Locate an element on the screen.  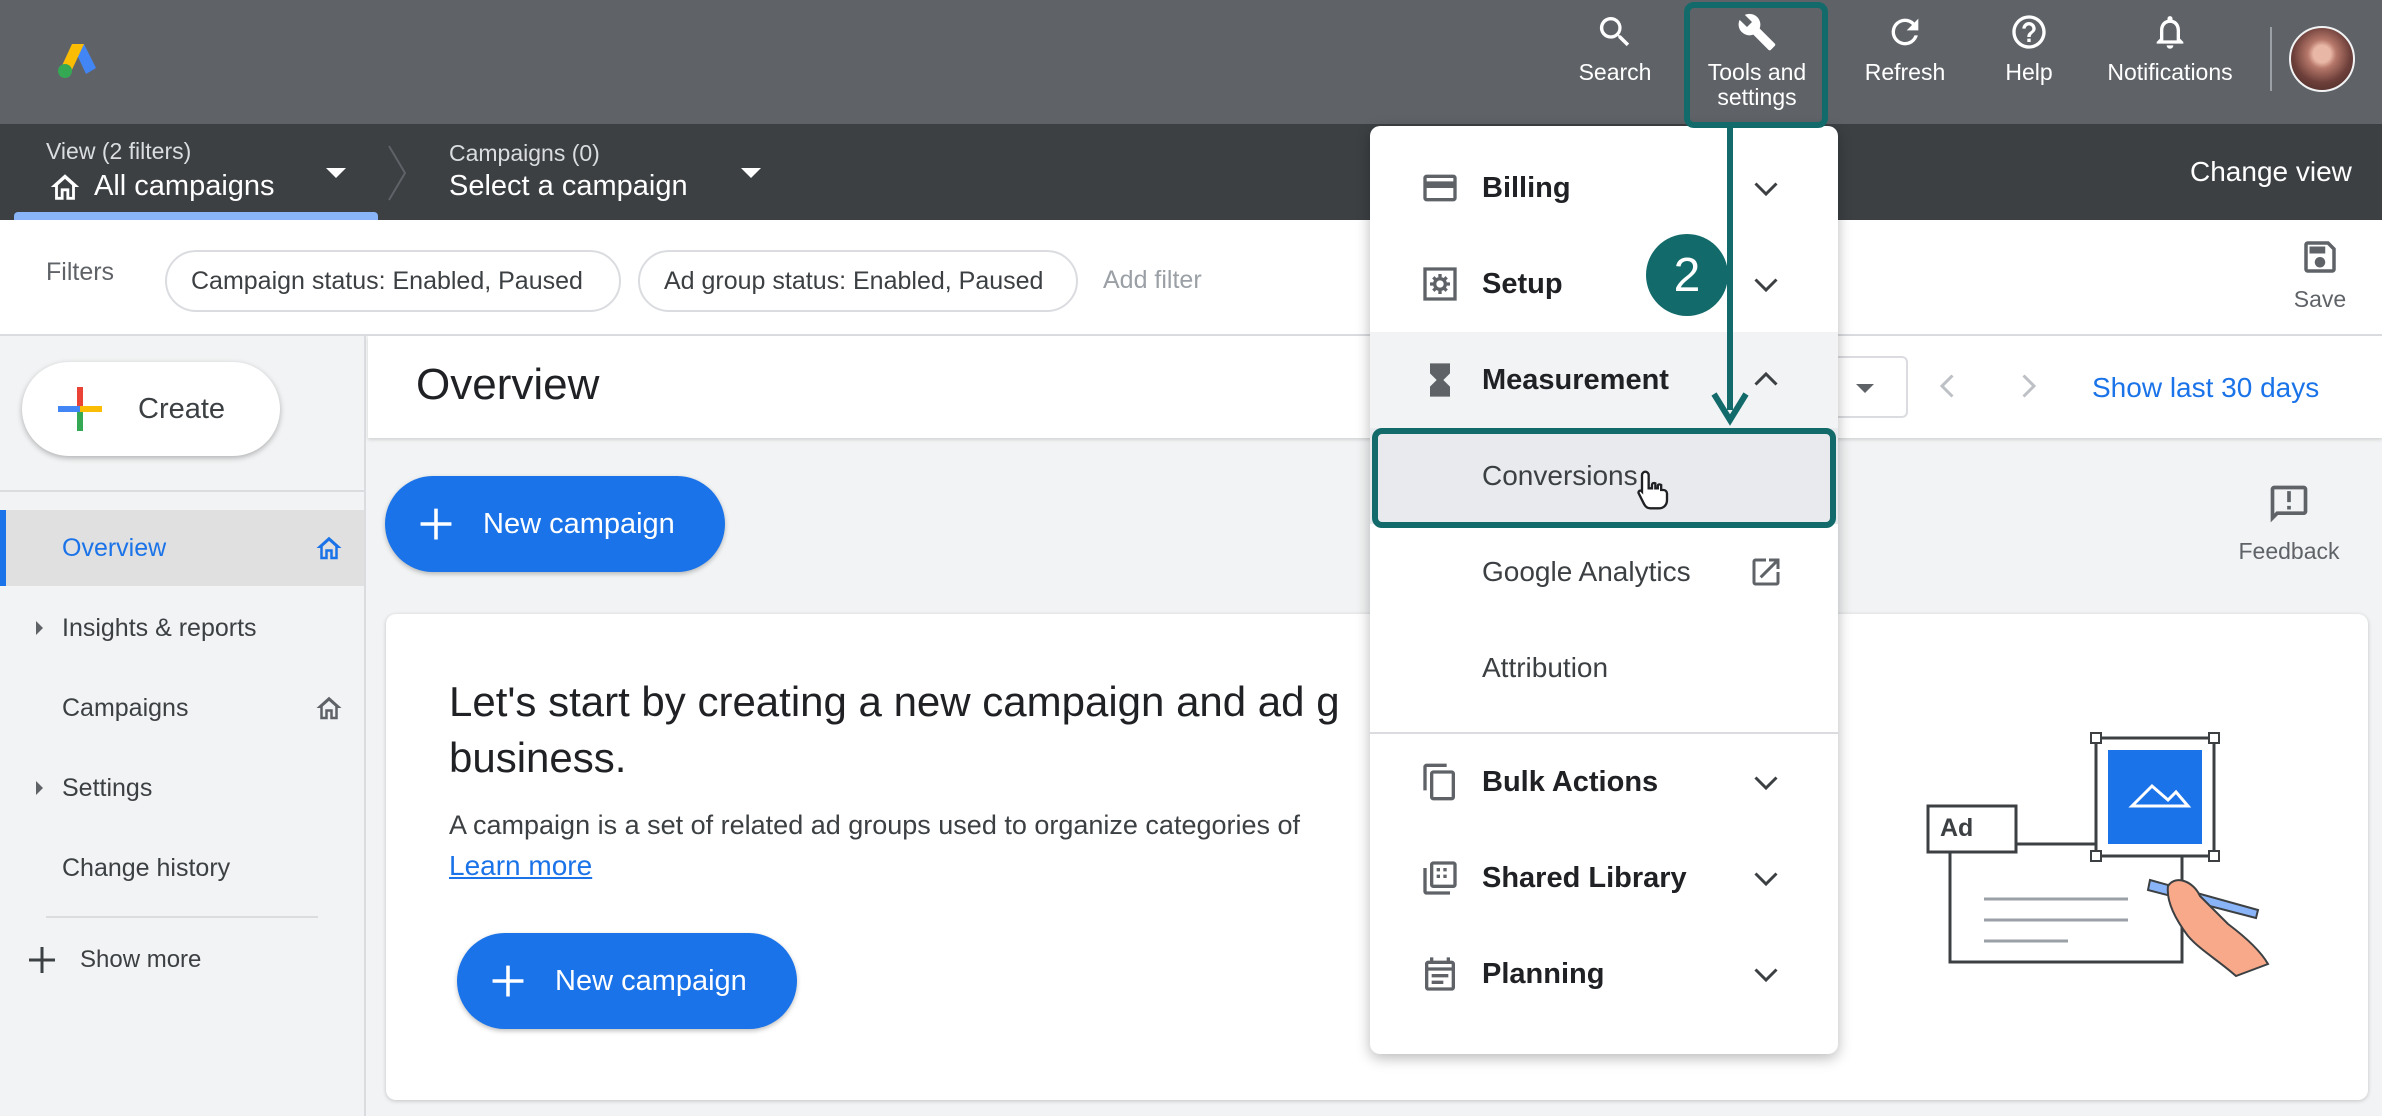
new-campaign-button-top: New campaign is located at coordinates (555, 524).